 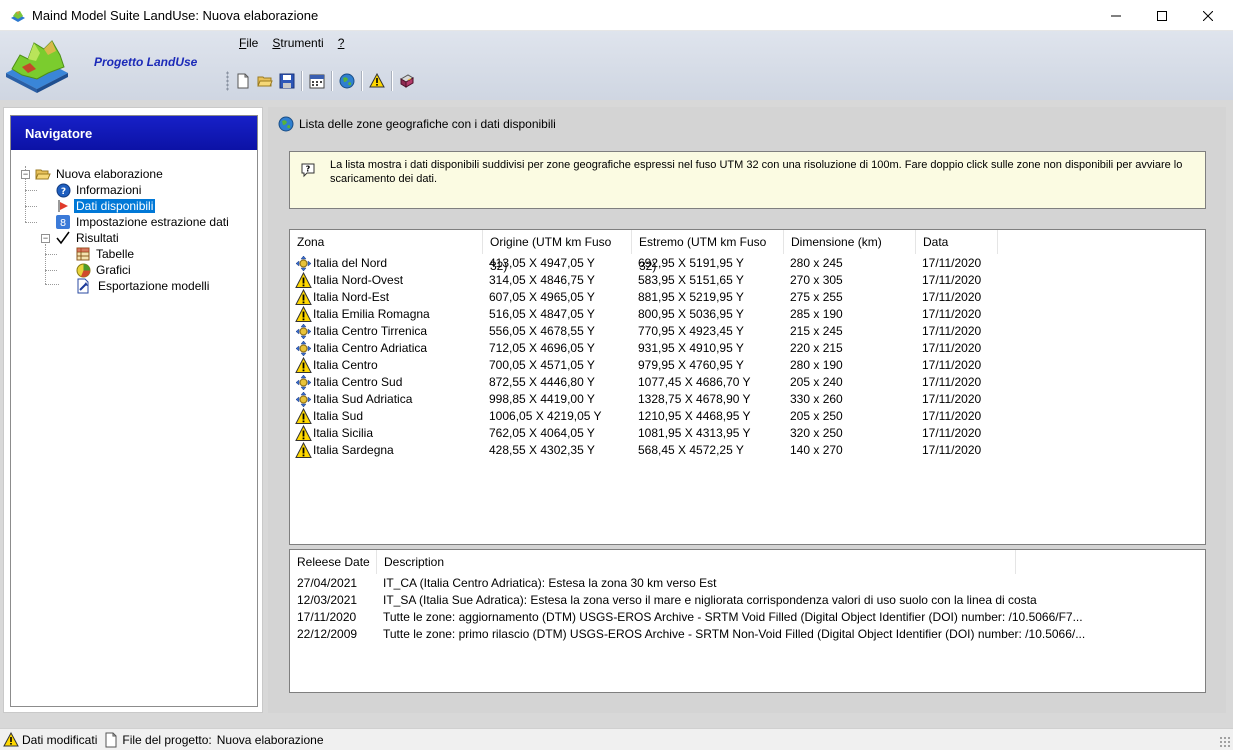 I want to click on zone-estremo: 692,95 X 5191,95 Y, so click(x=691, y=263).